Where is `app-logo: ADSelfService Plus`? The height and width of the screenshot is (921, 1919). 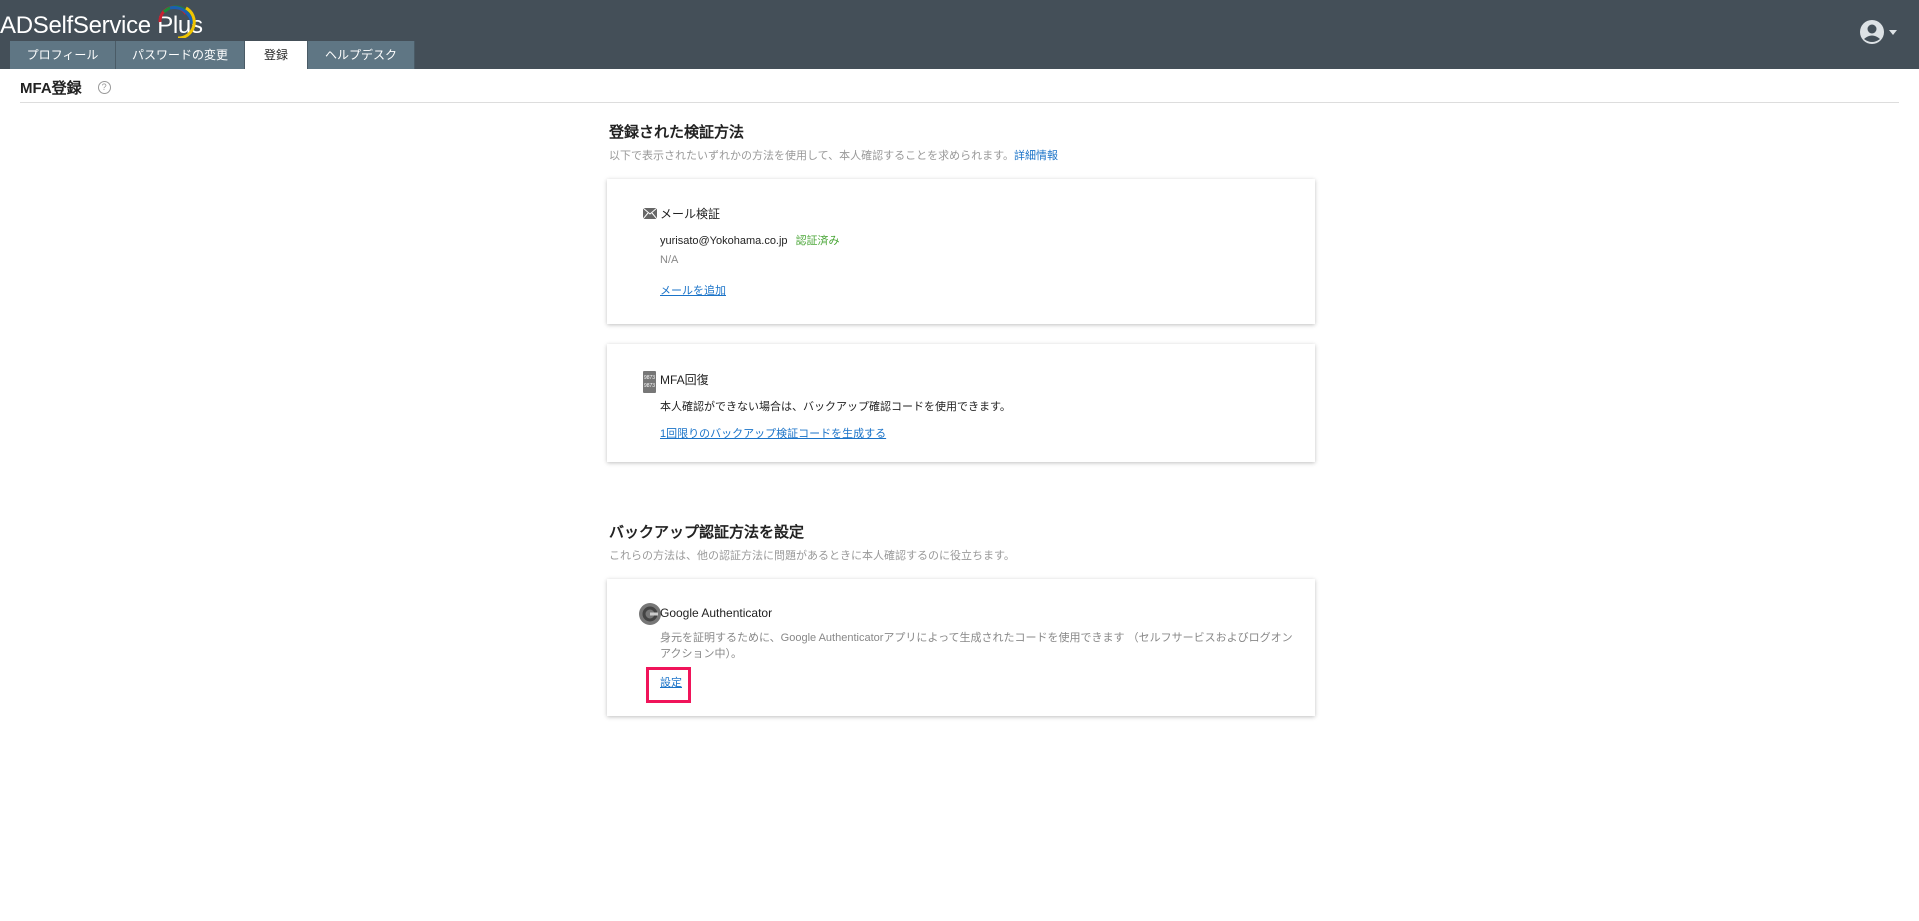 app-logo: ADSelfService Plus is located at coordinates (101, 22).